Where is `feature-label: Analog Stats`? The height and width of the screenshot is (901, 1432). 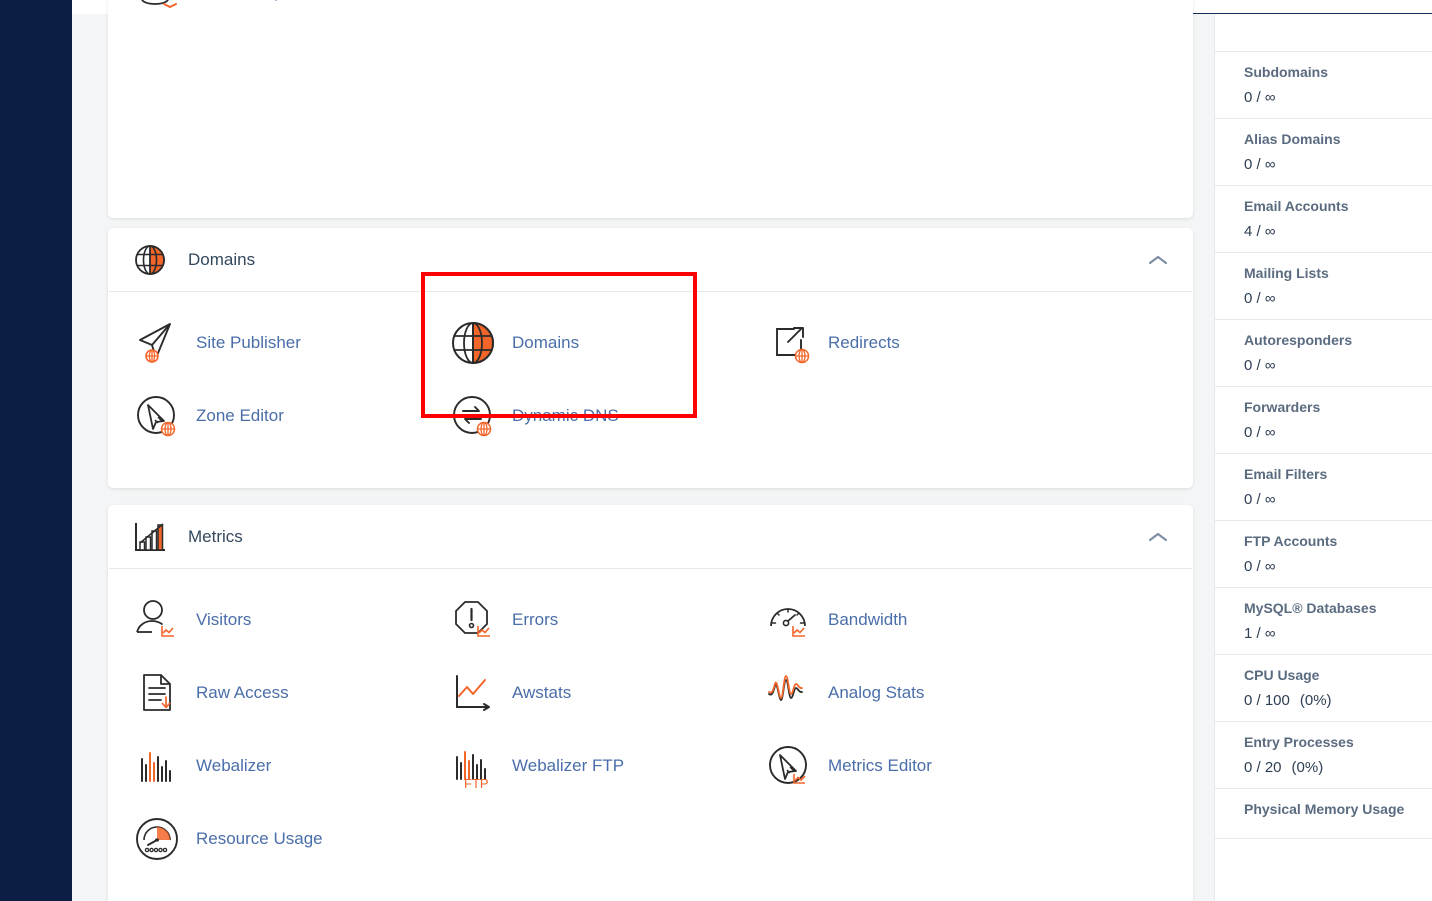 feature-label: Analog Stats is located at coordinates (876, 692).